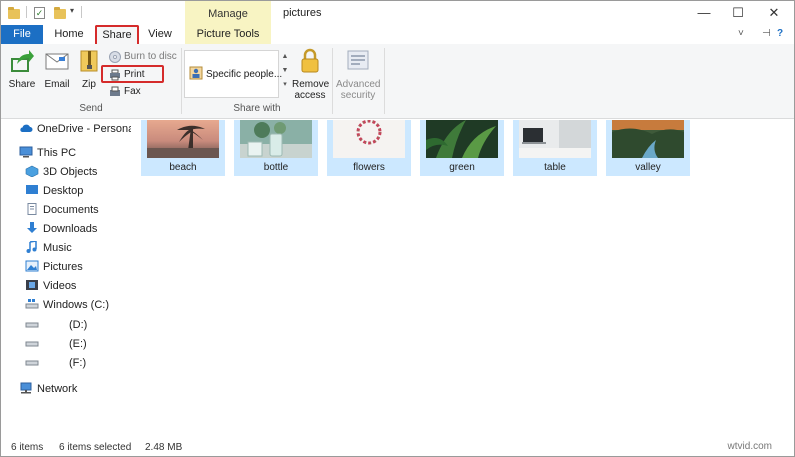  What do you see at coordinates (358, 95) in the screenshot?
I see `advanced-security-label-2: security` at bounding box center [358, 95].